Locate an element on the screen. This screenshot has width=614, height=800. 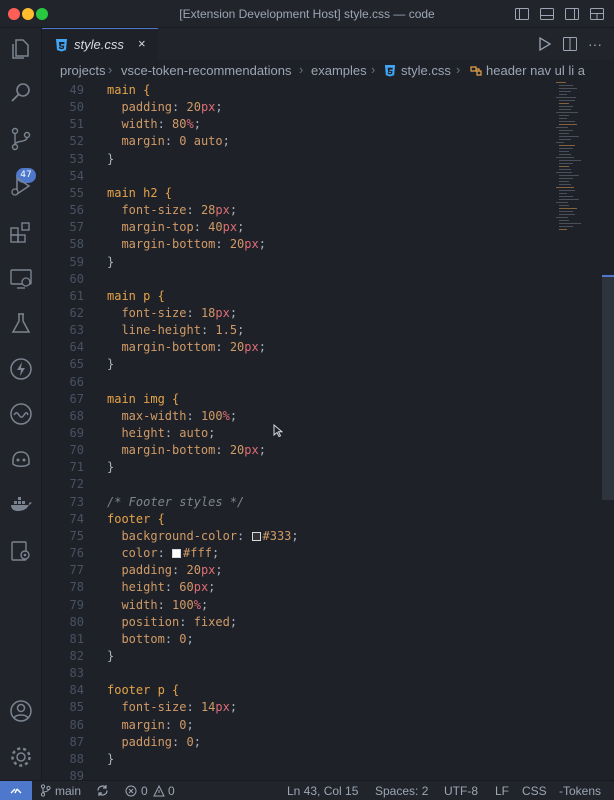
source-control-icon is located at coordinates (21, 139).